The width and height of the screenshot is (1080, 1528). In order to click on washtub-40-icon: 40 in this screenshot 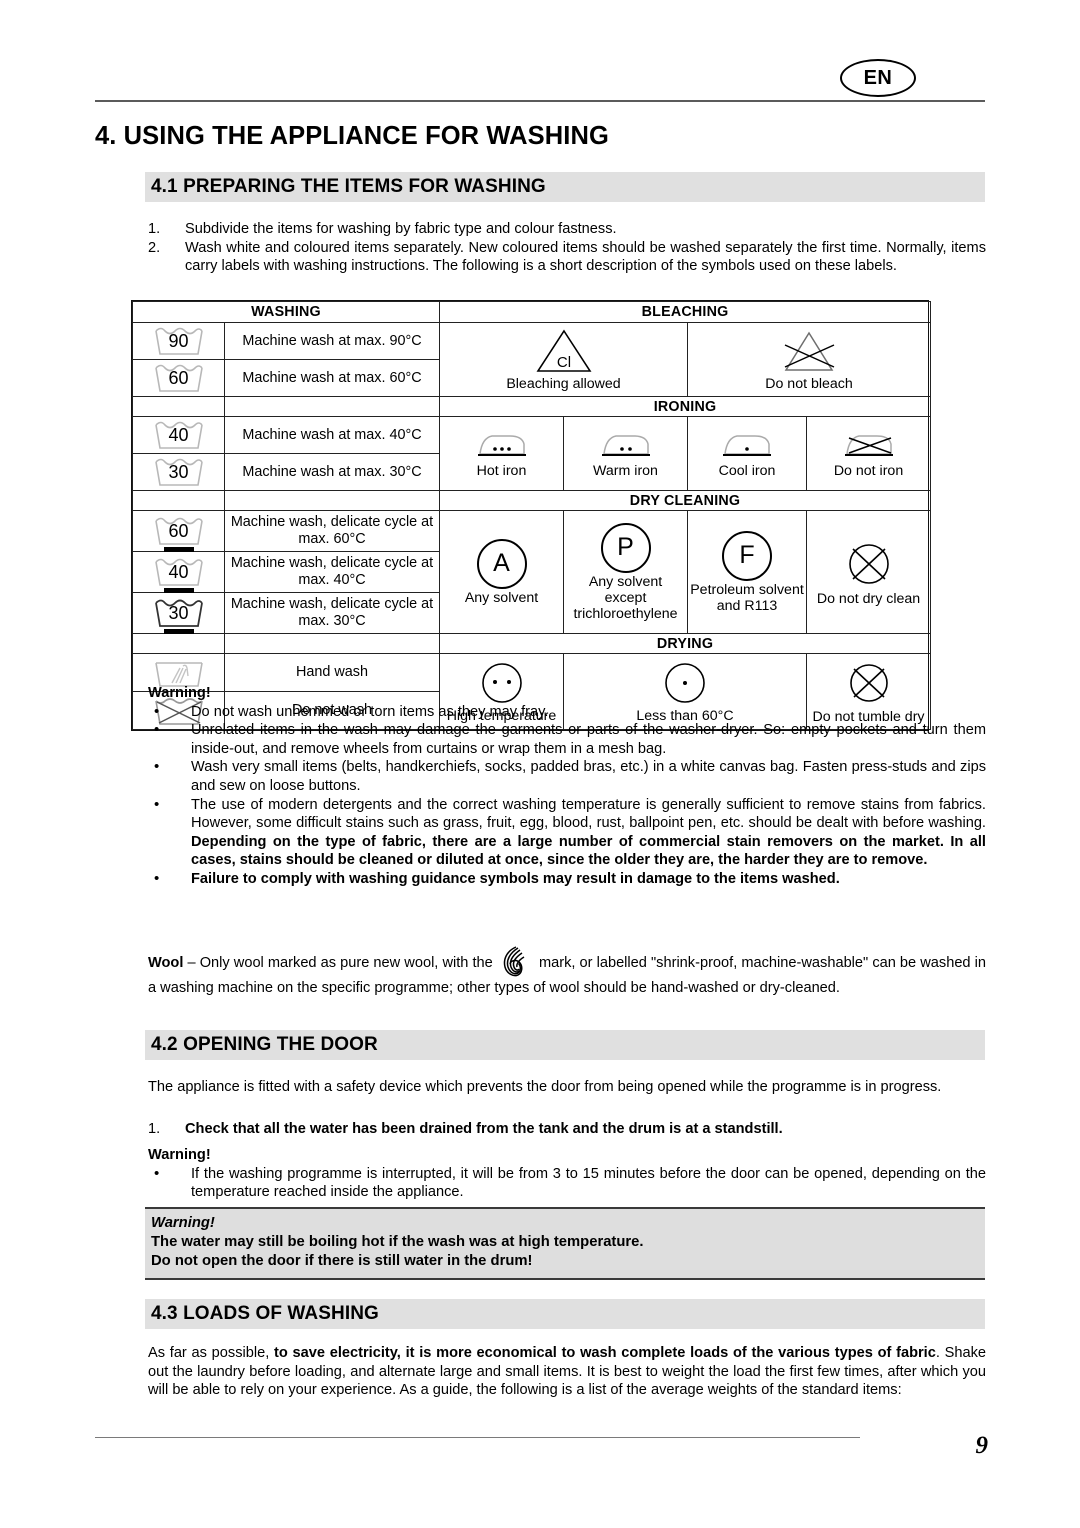, I will do `click(178, 435)`.